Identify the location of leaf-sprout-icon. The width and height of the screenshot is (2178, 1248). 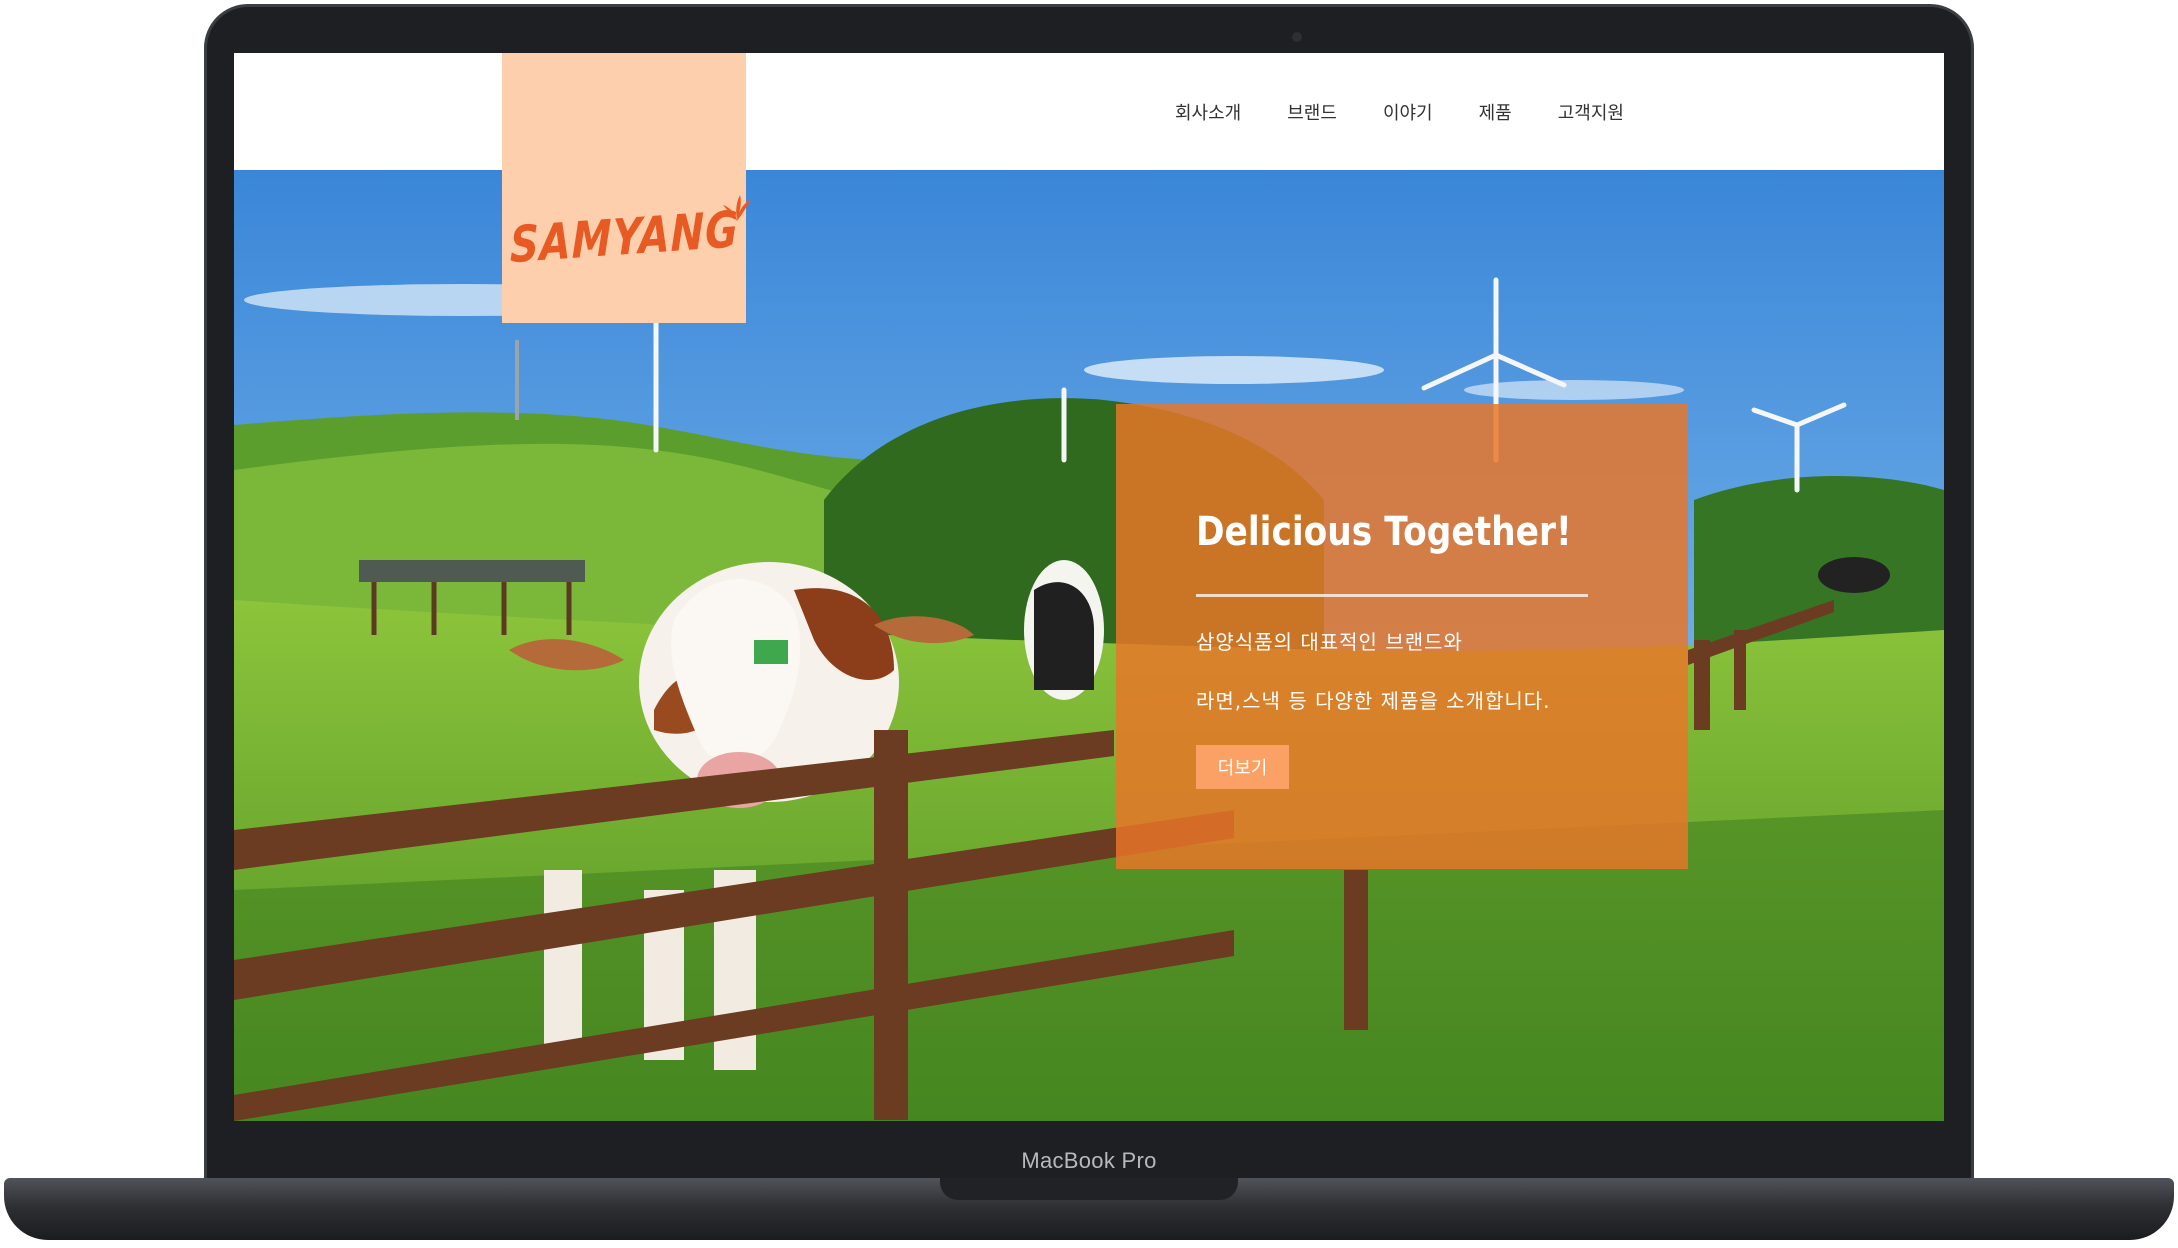
(737, 208).